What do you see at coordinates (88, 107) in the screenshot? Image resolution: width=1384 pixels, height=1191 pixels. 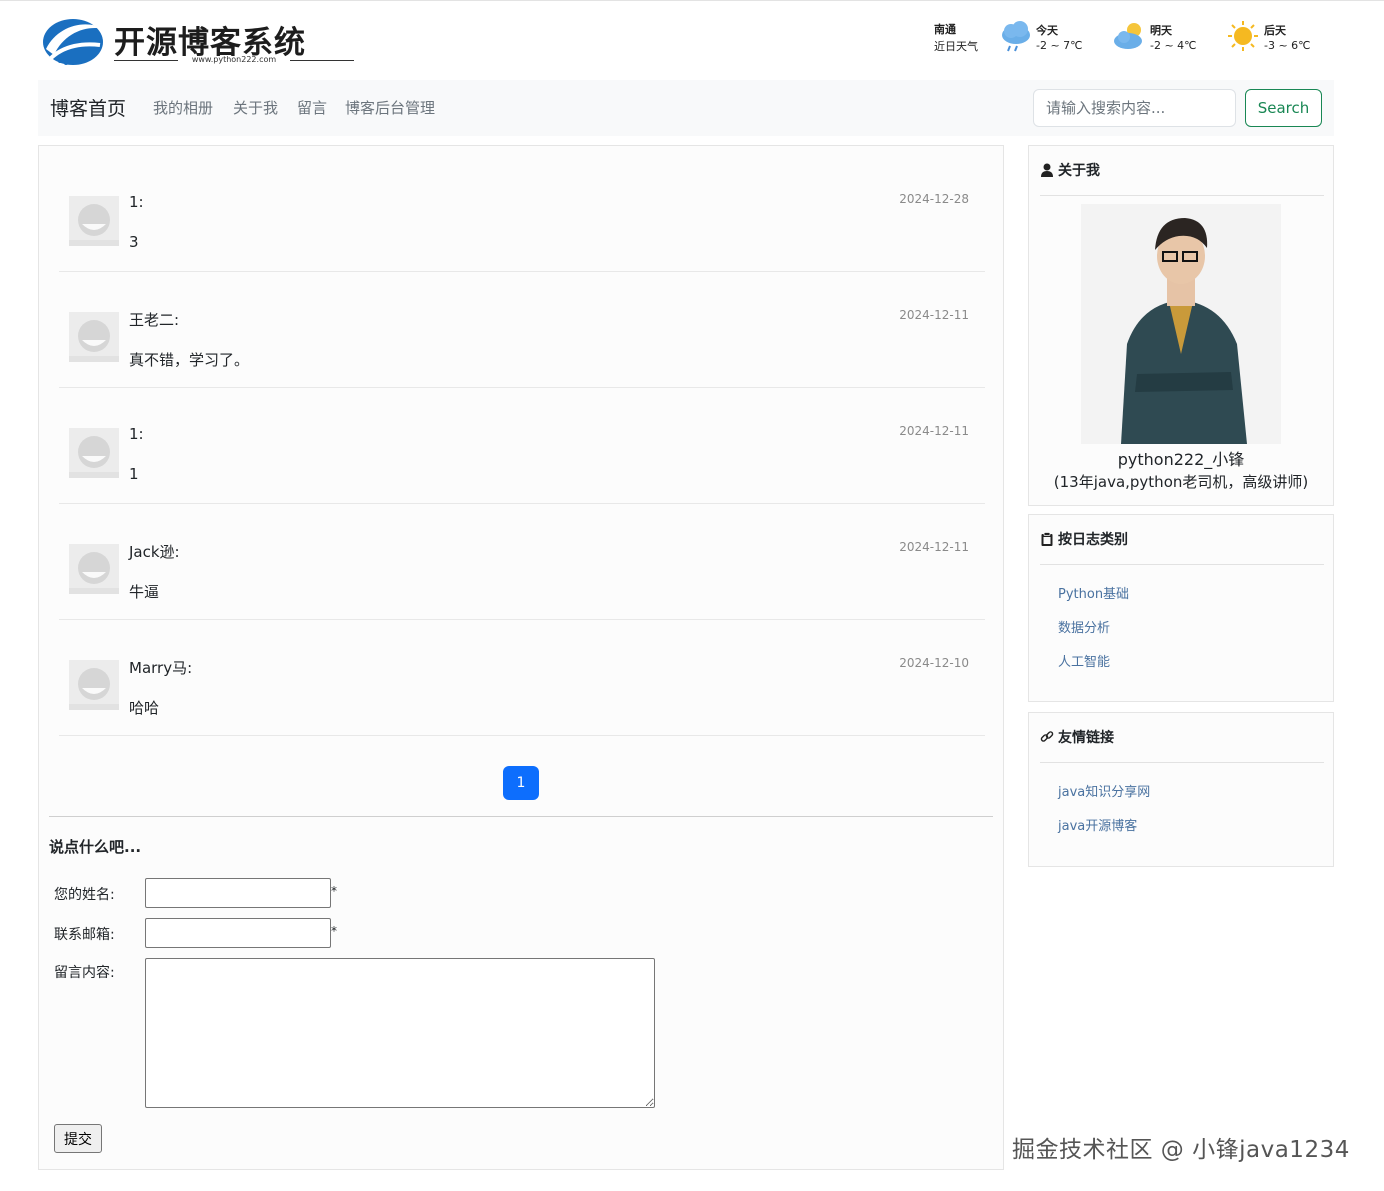 I see `nav-brand: 博客首页` at bounding box center [88, 107].